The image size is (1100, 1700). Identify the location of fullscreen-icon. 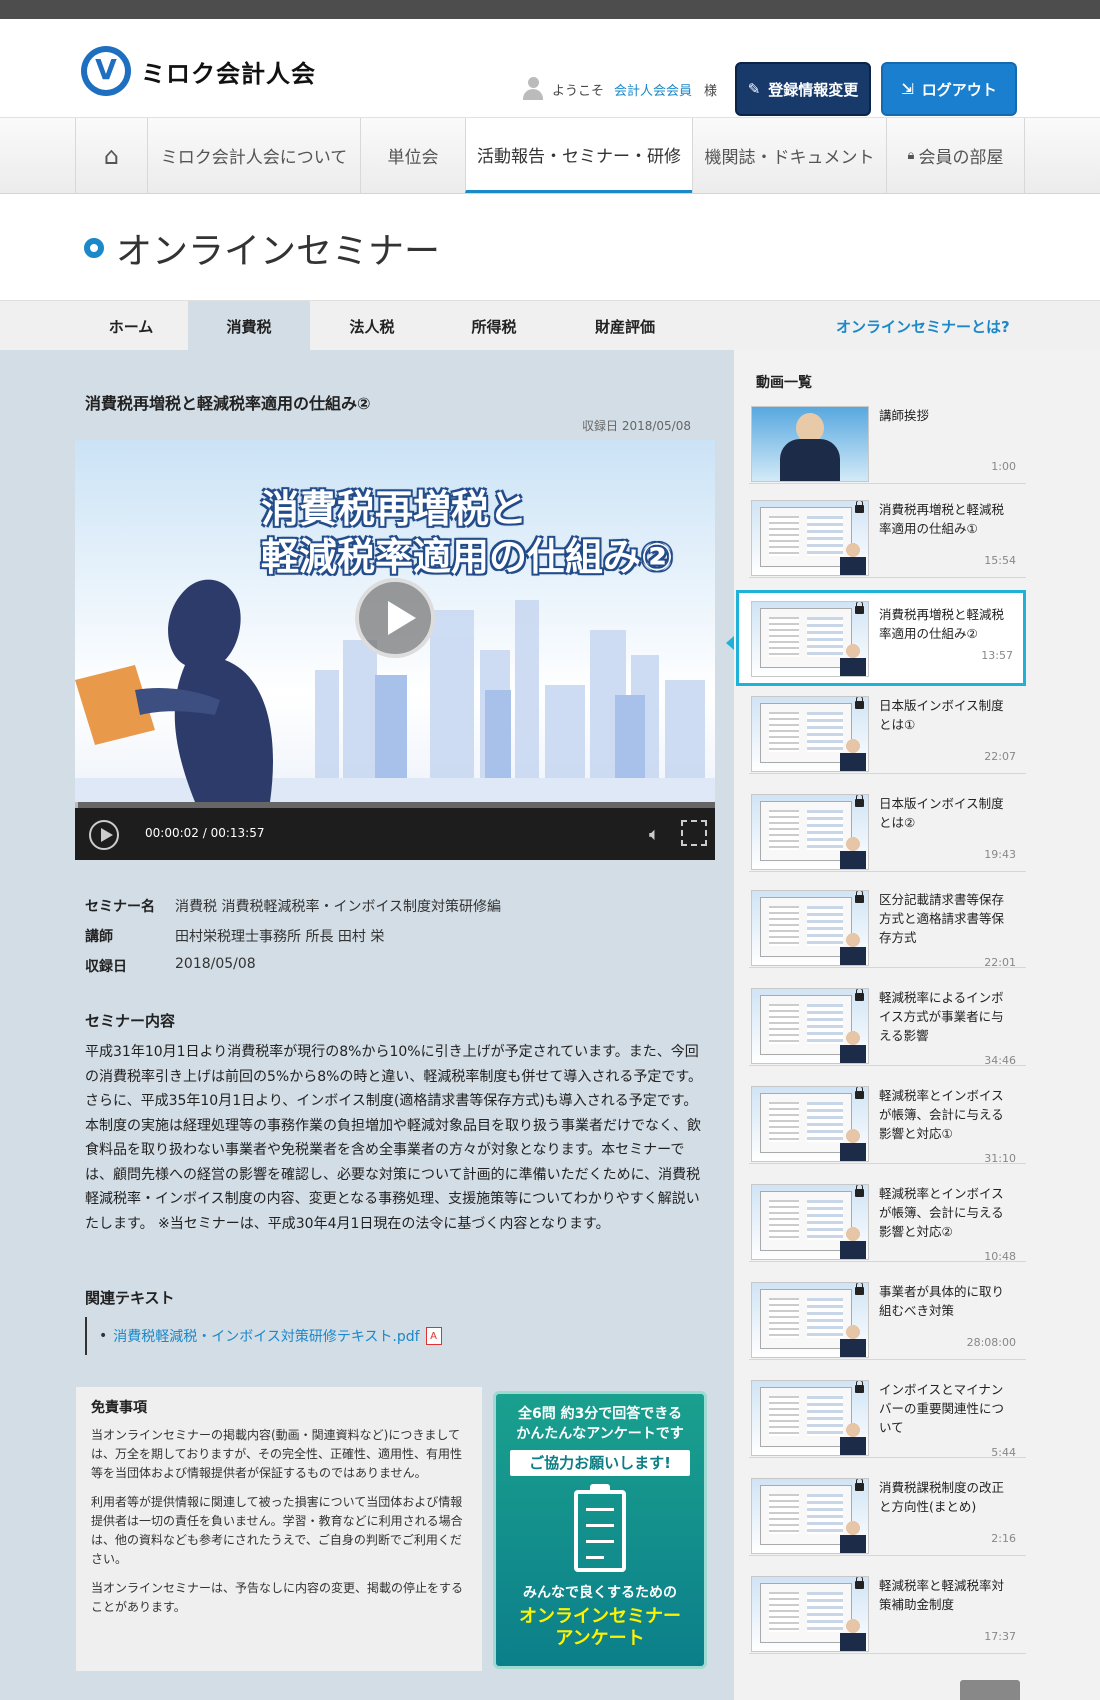
(694, 833).